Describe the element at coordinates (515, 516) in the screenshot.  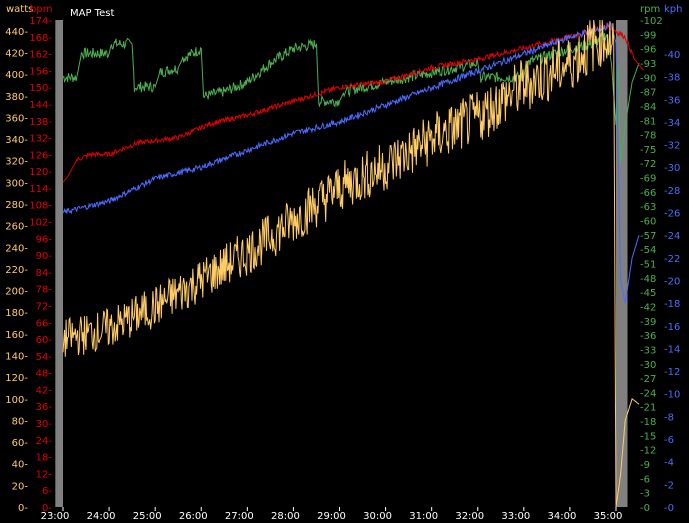
I see `x-tick-label: 33:00` at that location.